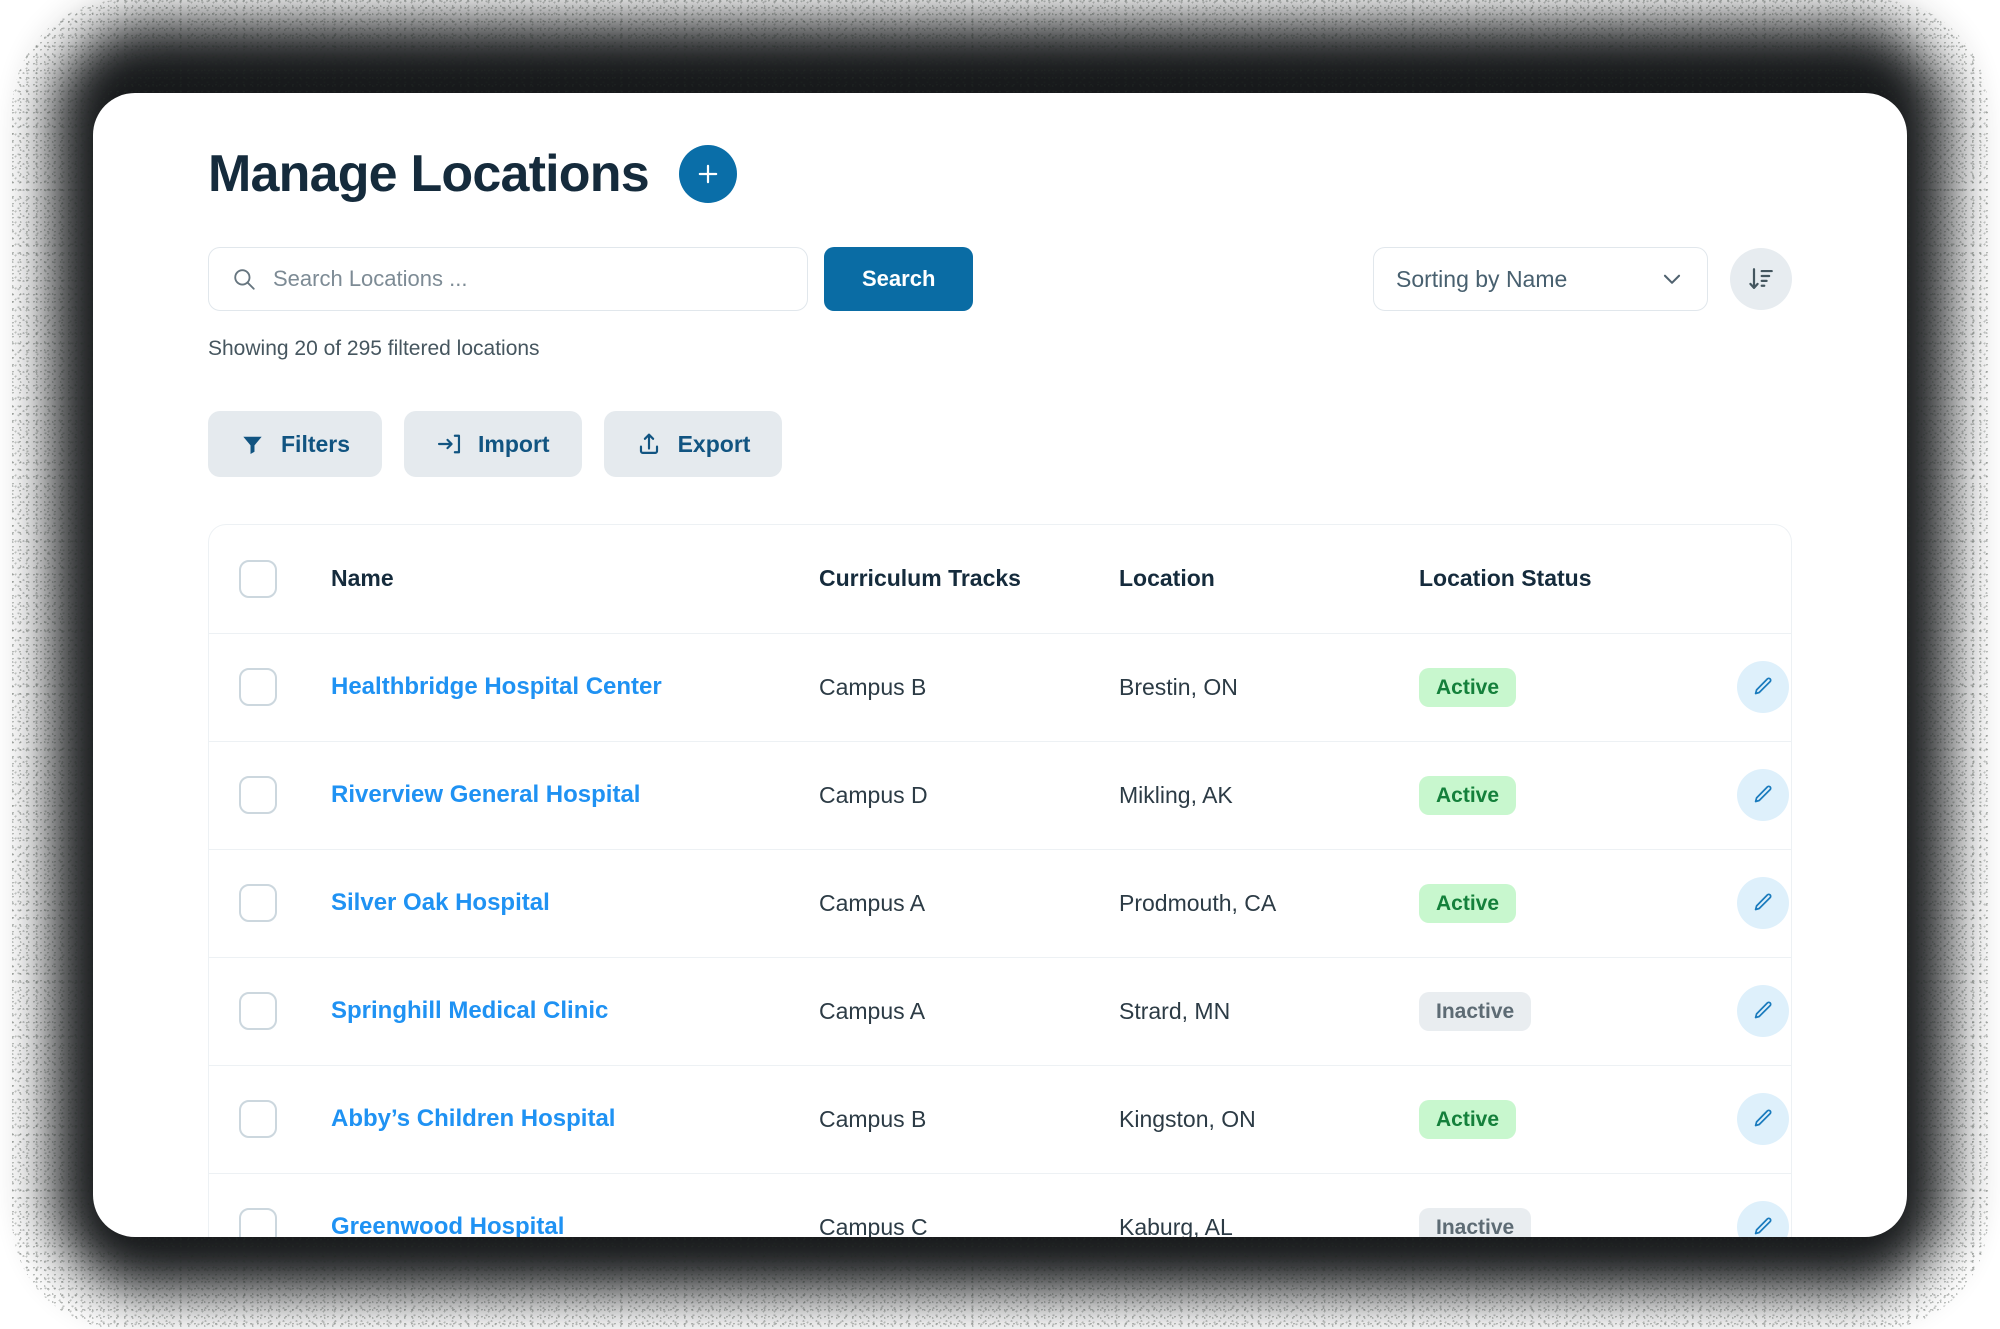 This screenshot has width=2000, height=1329. I want to click on export-button: Export, so click(693, 444).